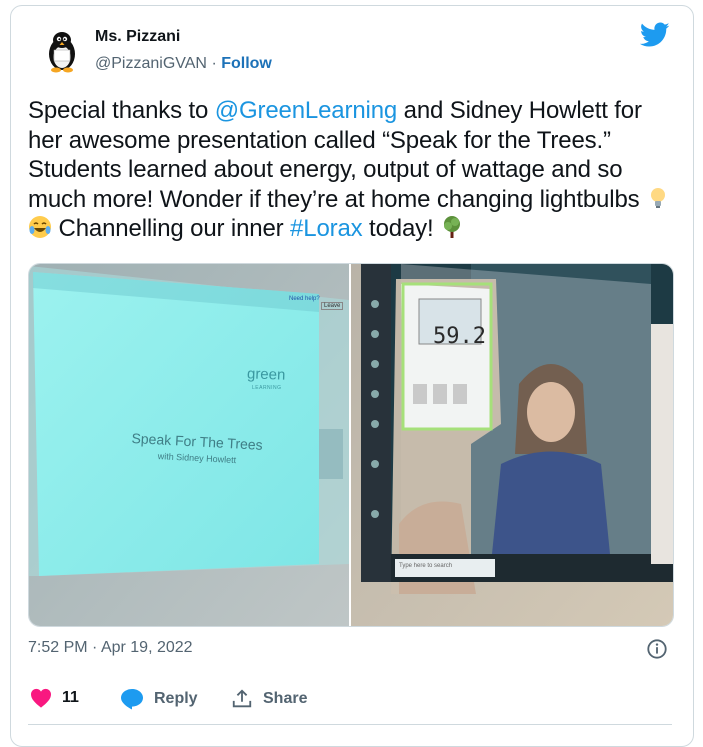 The width and height of the screenshot is (703, 747). I want to click on tweet-text-part: Special thanks to, so click(121, 110).